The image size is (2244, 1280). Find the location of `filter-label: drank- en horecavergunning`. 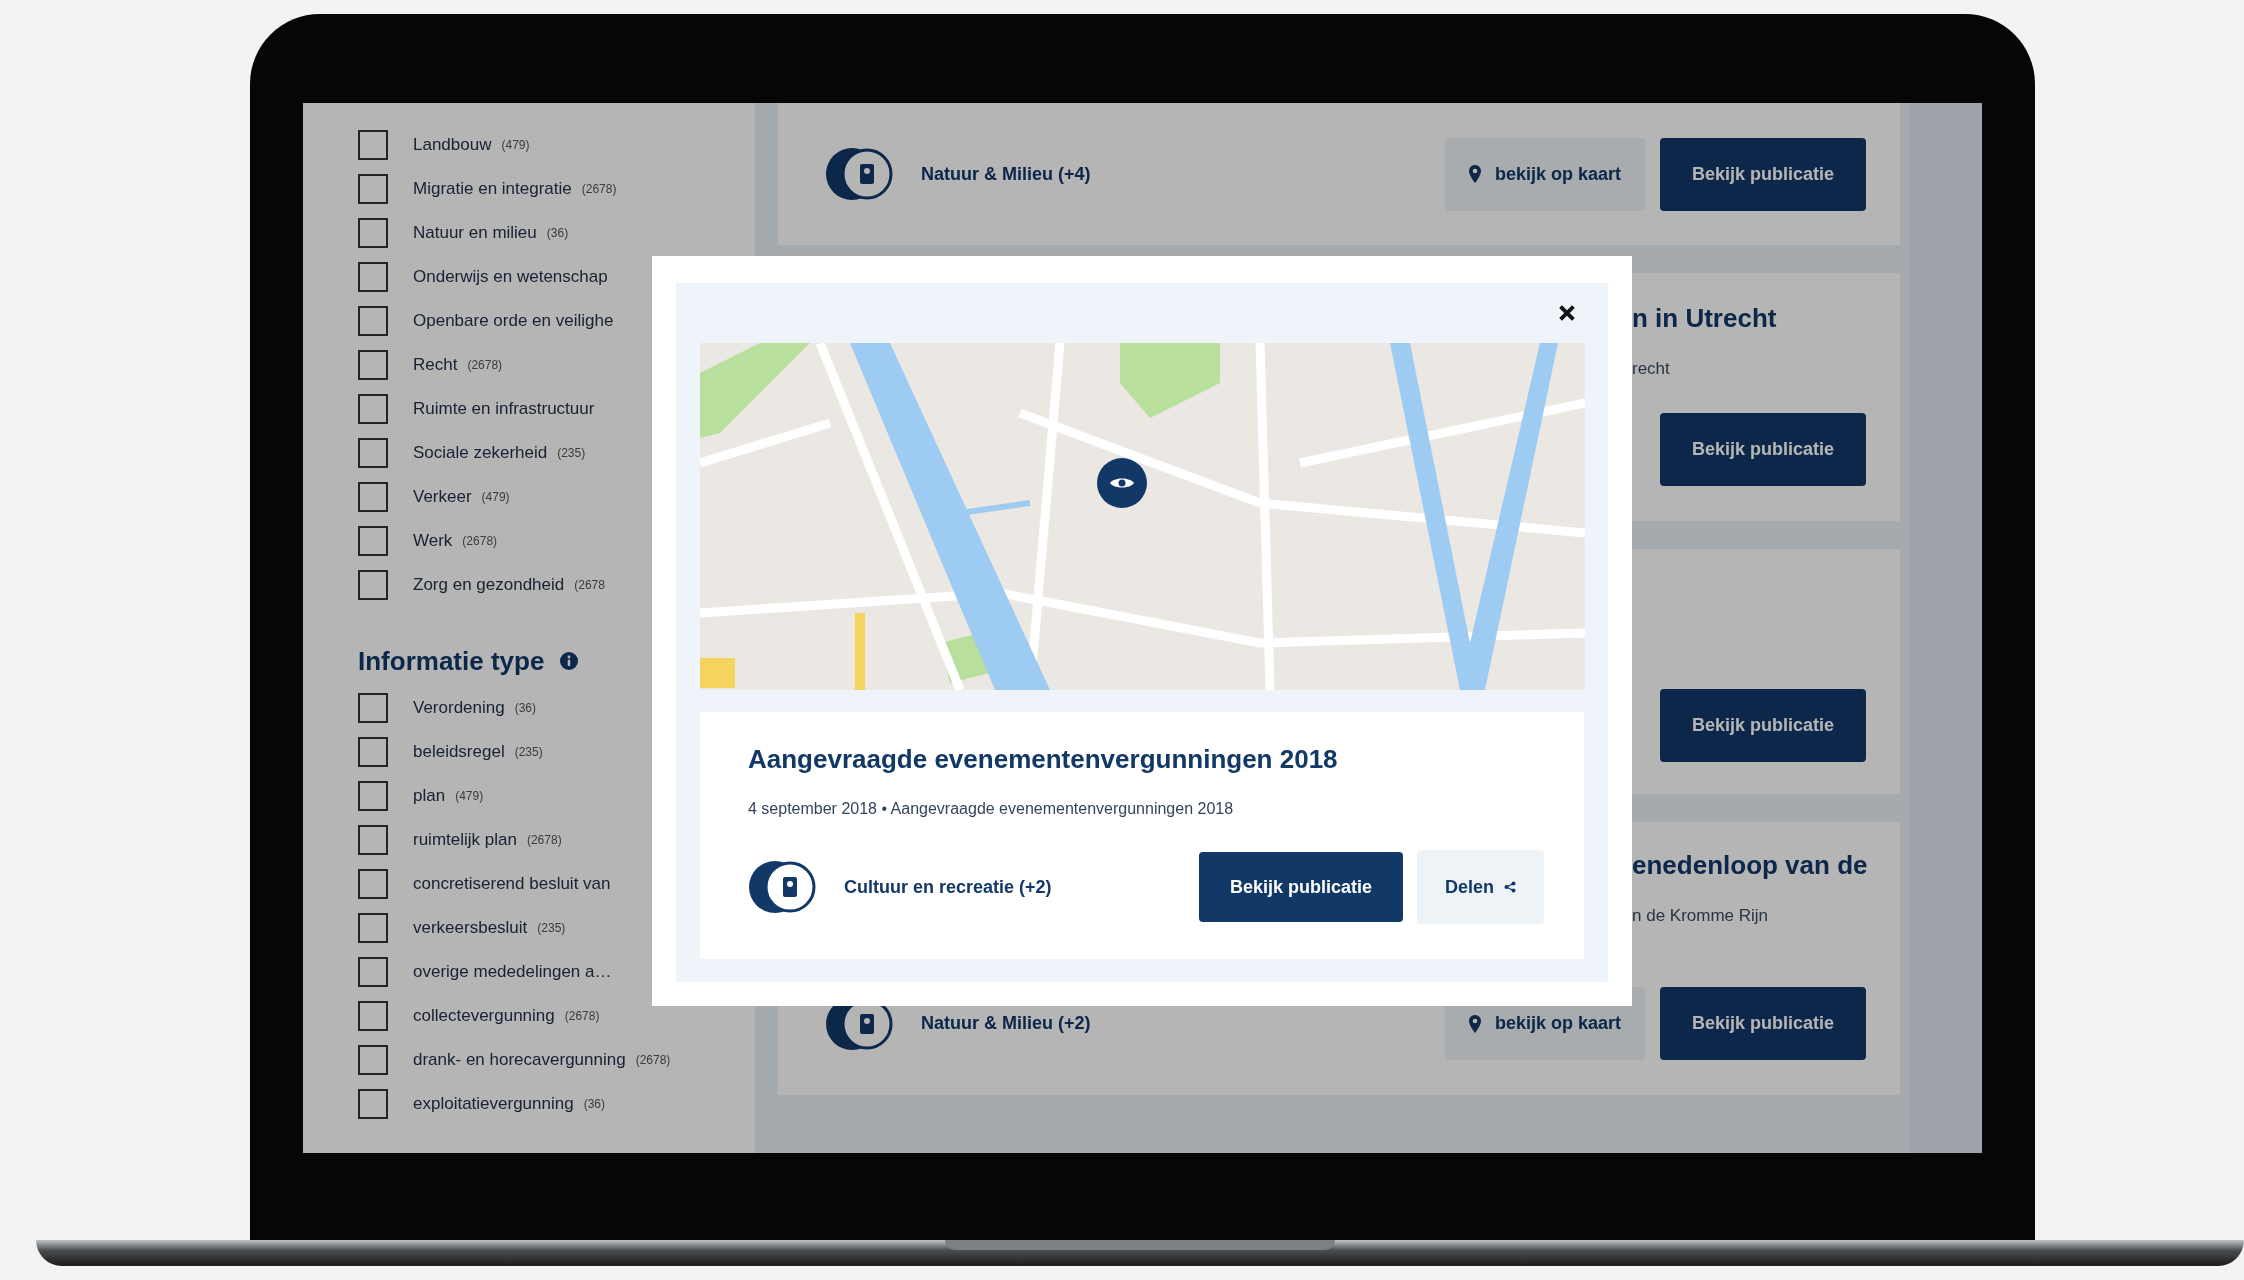

filter-label: drank- en horecavergunning is located at coordinates (519, 1060).